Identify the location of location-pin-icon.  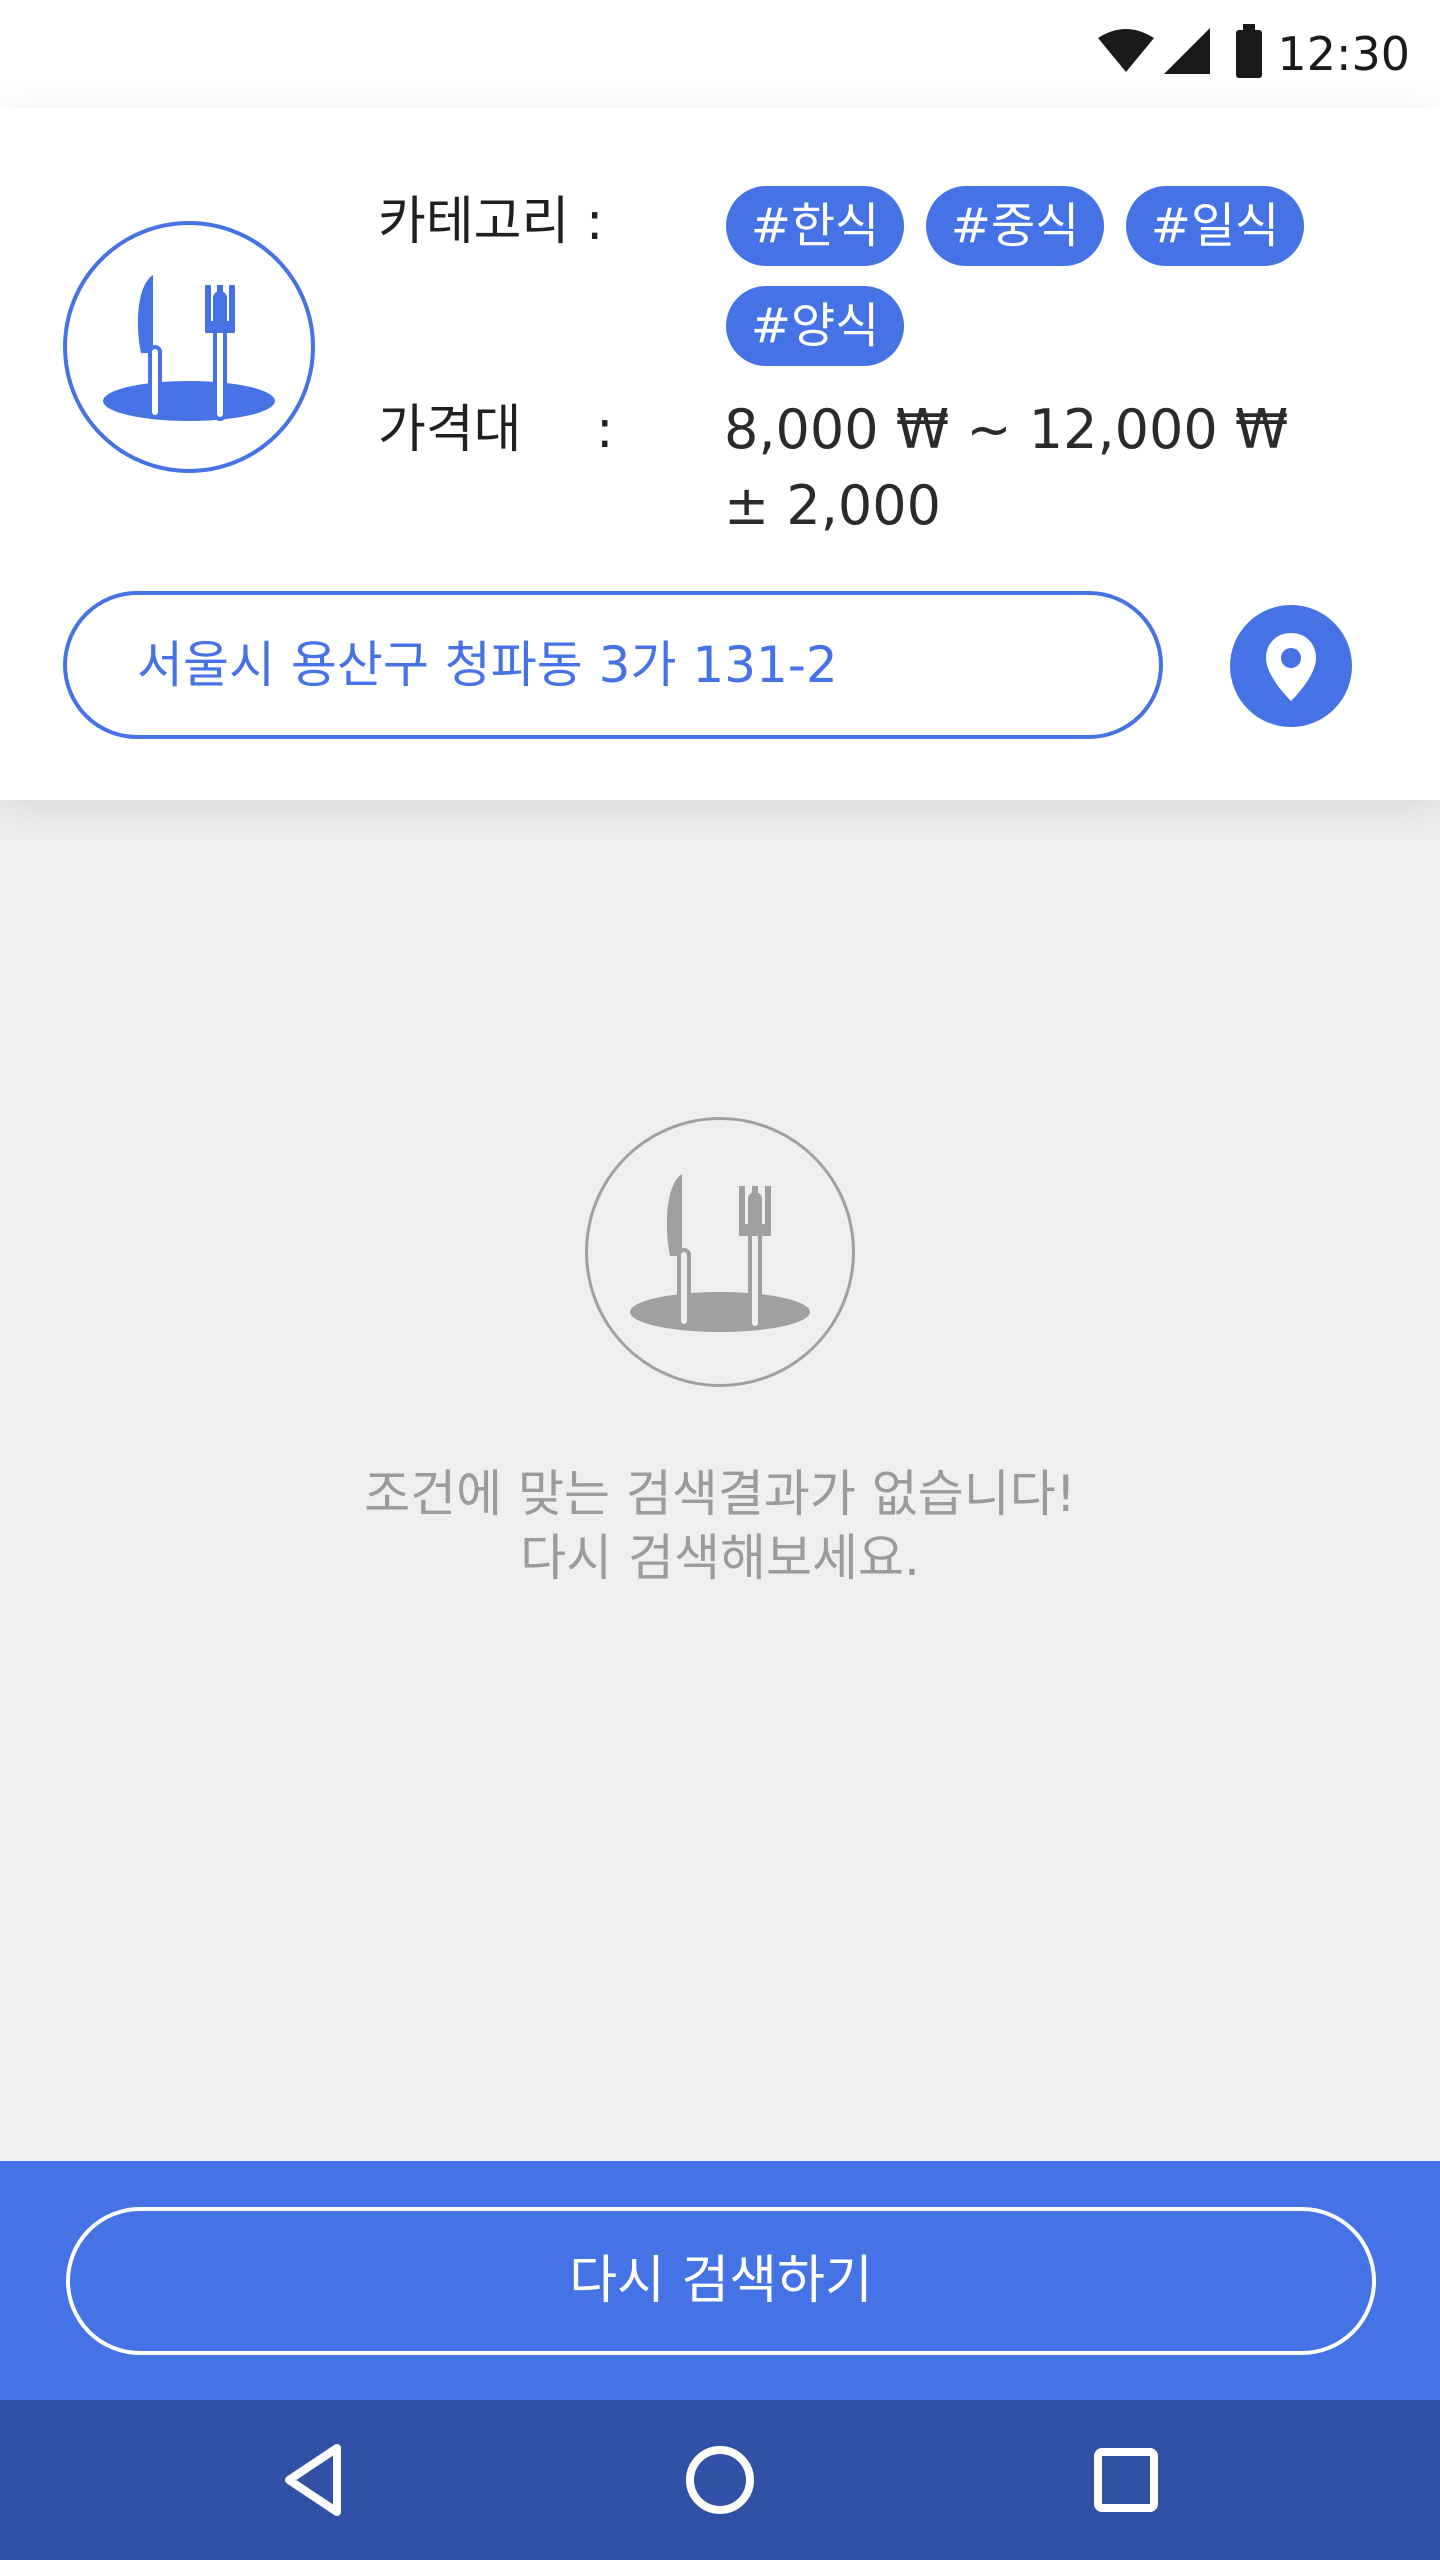
(1291, 667).